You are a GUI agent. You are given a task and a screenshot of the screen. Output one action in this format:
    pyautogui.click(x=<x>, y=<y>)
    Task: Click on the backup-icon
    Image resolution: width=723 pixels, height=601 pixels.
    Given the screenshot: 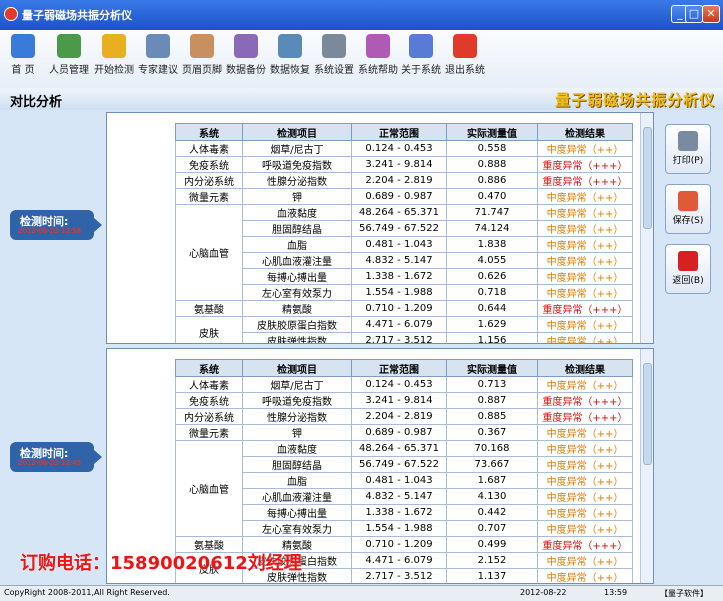 What is the action you would take?
    pyautogui.click(x=246, y=46)
    